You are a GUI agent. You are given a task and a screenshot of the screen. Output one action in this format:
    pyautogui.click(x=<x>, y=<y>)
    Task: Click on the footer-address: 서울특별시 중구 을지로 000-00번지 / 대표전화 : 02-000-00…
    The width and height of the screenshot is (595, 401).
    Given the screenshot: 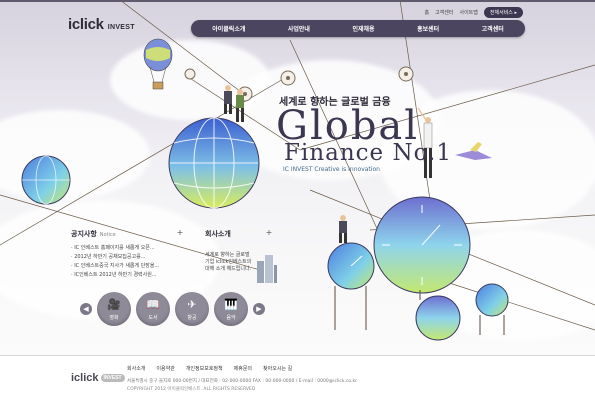 What is the action you would take?
    pyautogui.click(x=242, y=381)
    